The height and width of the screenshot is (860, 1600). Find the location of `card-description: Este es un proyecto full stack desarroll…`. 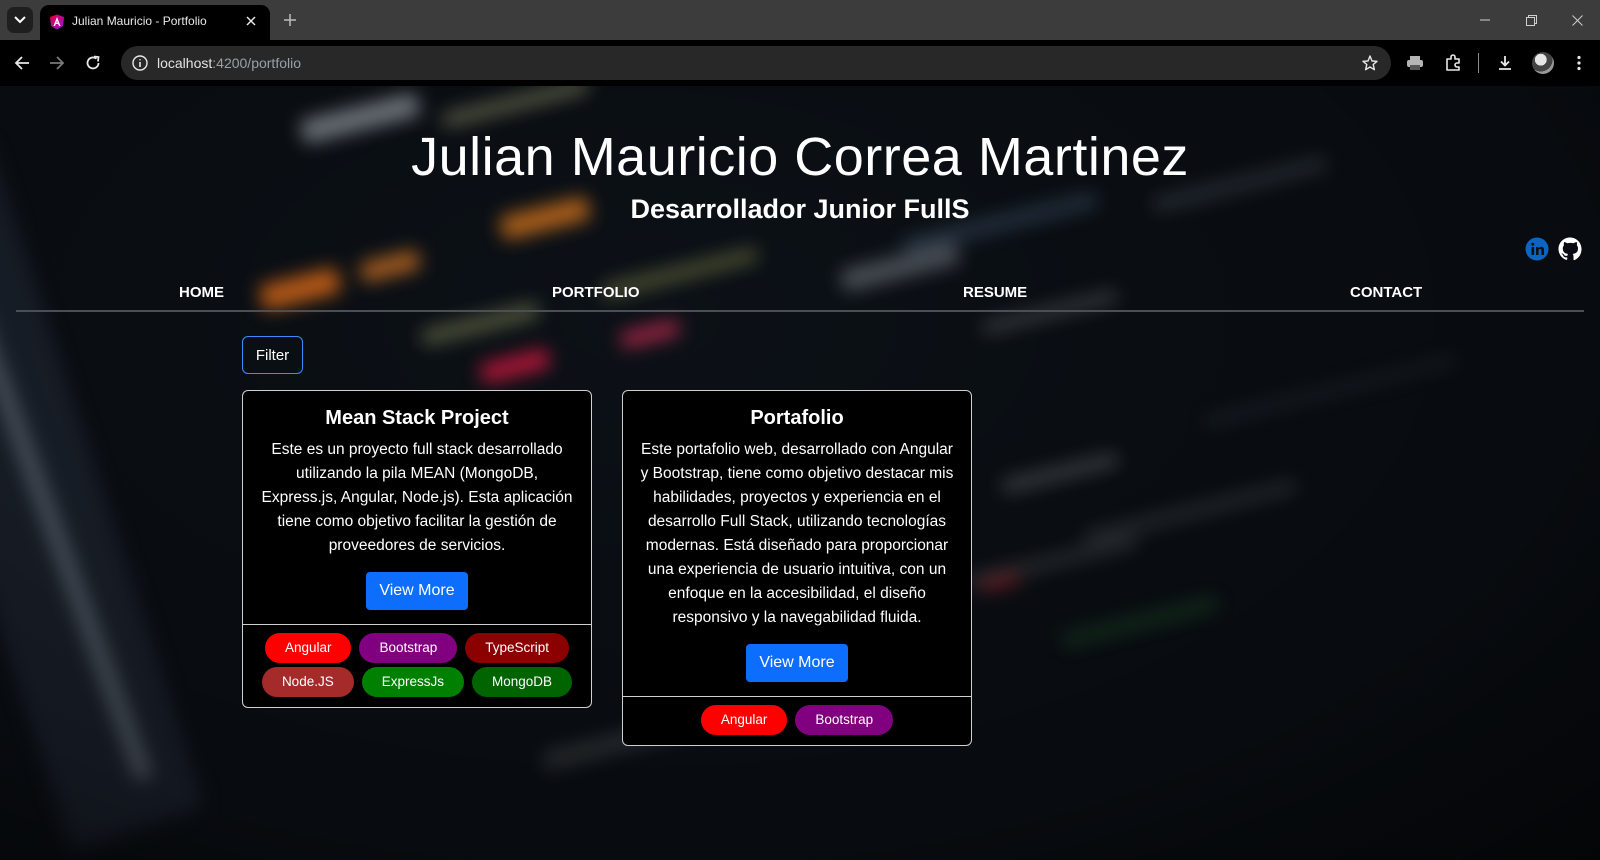

card-description: Este es un proyecto full stack desarroll… is located at coordinates (417, 497).